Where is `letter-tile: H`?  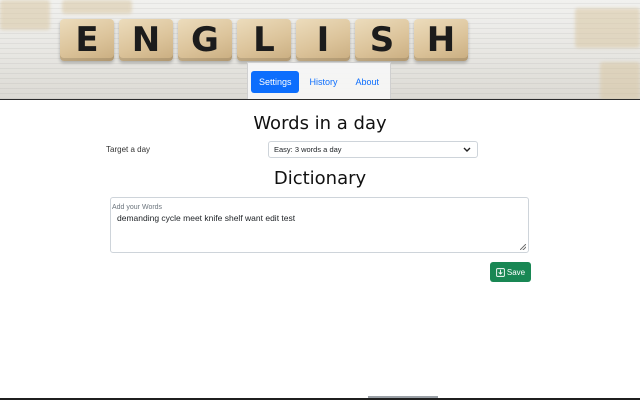
letter-tile: H is located at coordinates (441, 40).